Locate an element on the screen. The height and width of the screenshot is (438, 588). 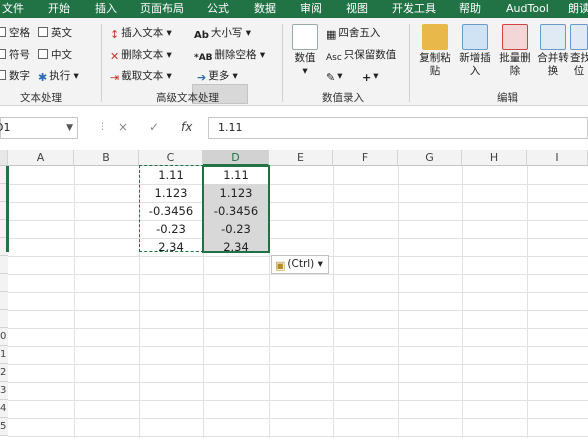
arrow-right-icon: ➔ is located at coordinates (202, 77).